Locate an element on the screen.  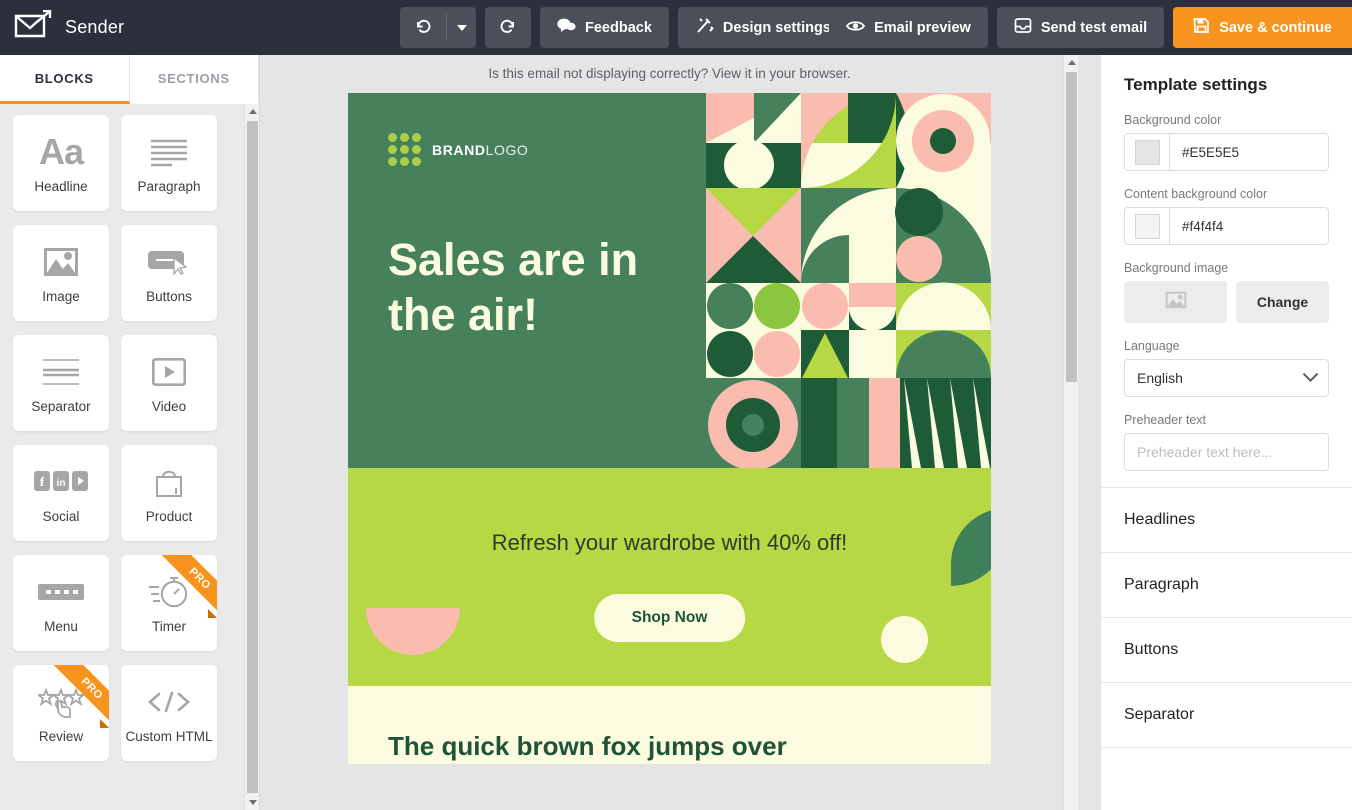
accordion-label: Headlines is located at coordinates (1160, 519).